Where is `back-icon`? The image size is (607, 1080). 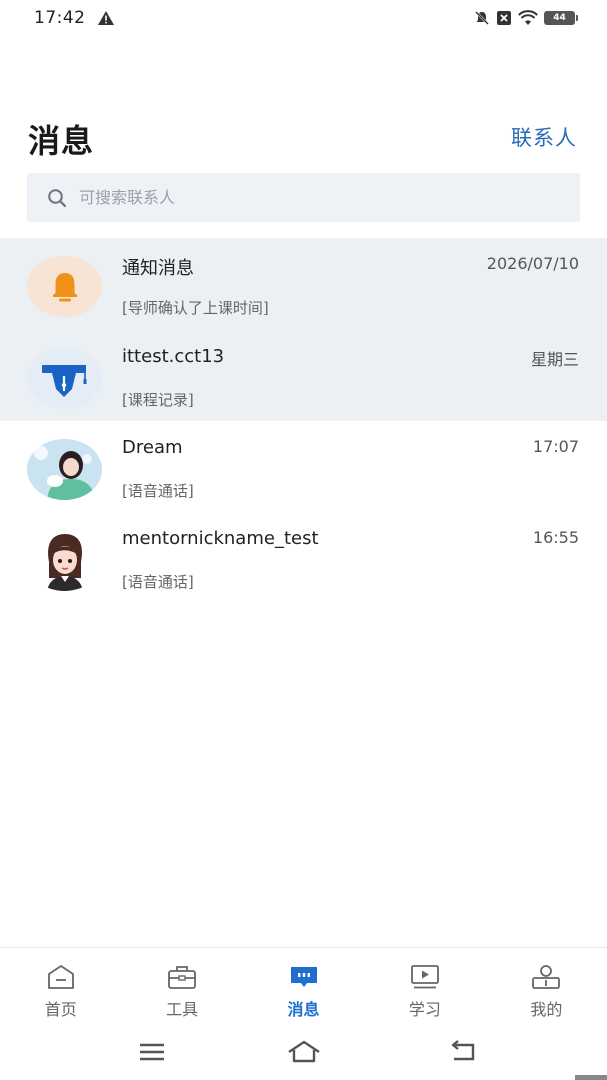
back-icon is located at coordinates (464, 1052).